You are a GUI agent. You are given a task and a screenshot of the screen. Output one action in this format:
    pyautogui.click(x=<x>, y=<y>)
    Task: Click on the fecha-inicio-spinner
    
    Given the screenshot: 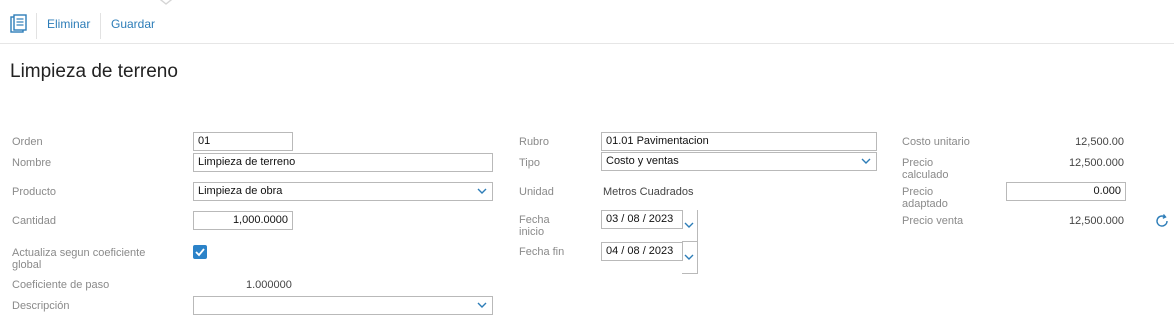 What is the action you would take?
    pyautogui.click(x=690, y=226)
    